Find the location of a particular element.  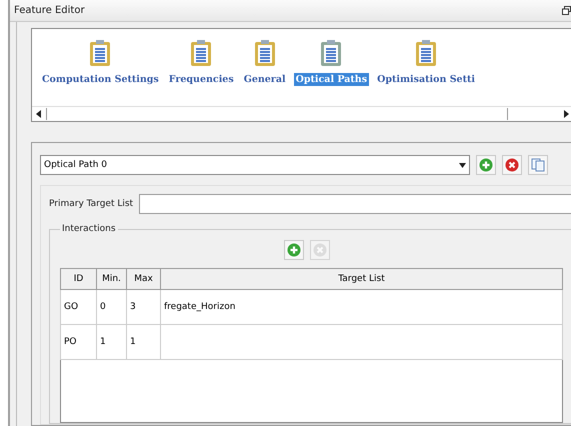

copy-button is located at coordinates (538, 165).